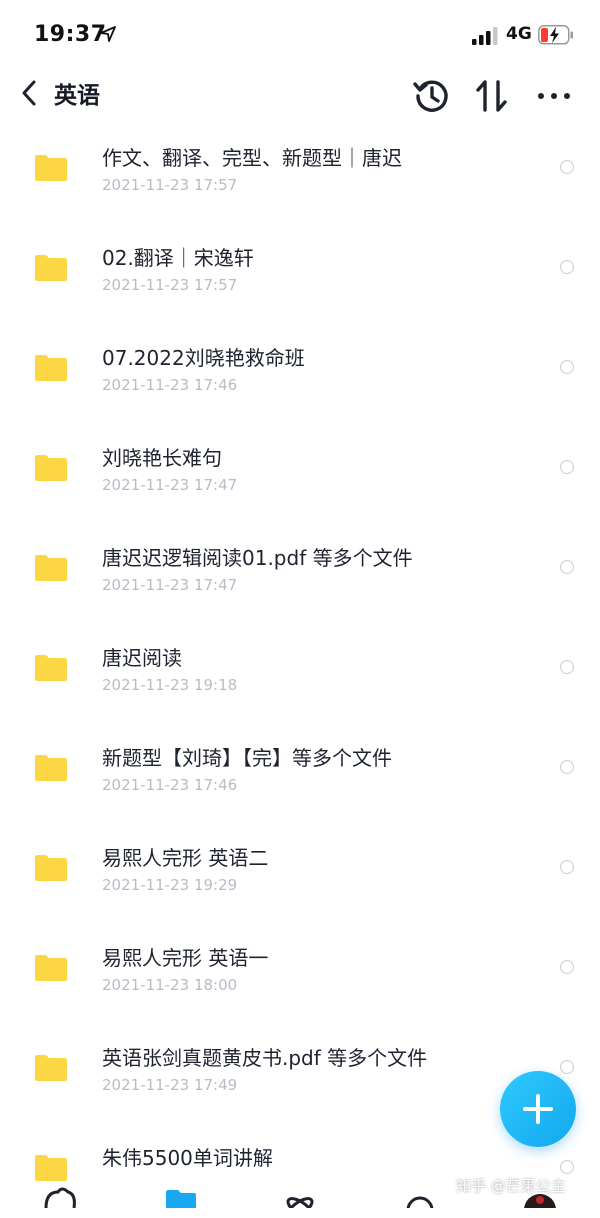 This screenshot has width=600, height=1218. What do you see at coordinates (170, 1085) in the screenshot?
I see `file-date: 2021-11-23 17:49` at bounding box center [170, 1085].